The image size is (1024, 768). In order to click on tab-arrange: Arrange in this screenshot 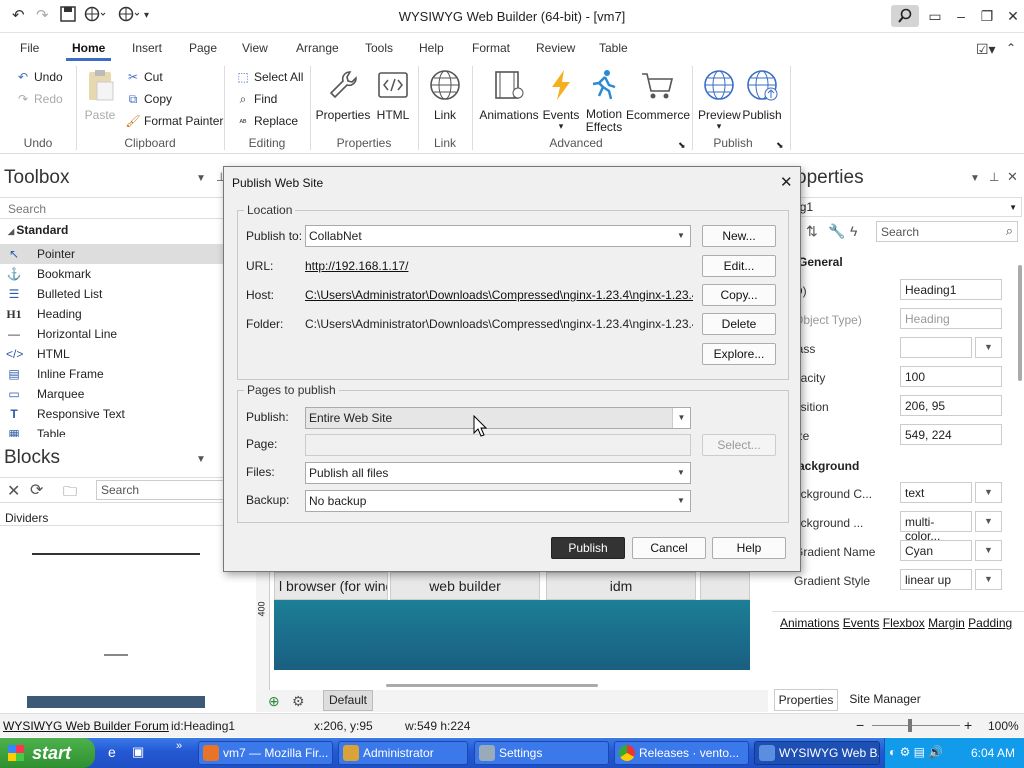, I will do `click(317, 48)`.